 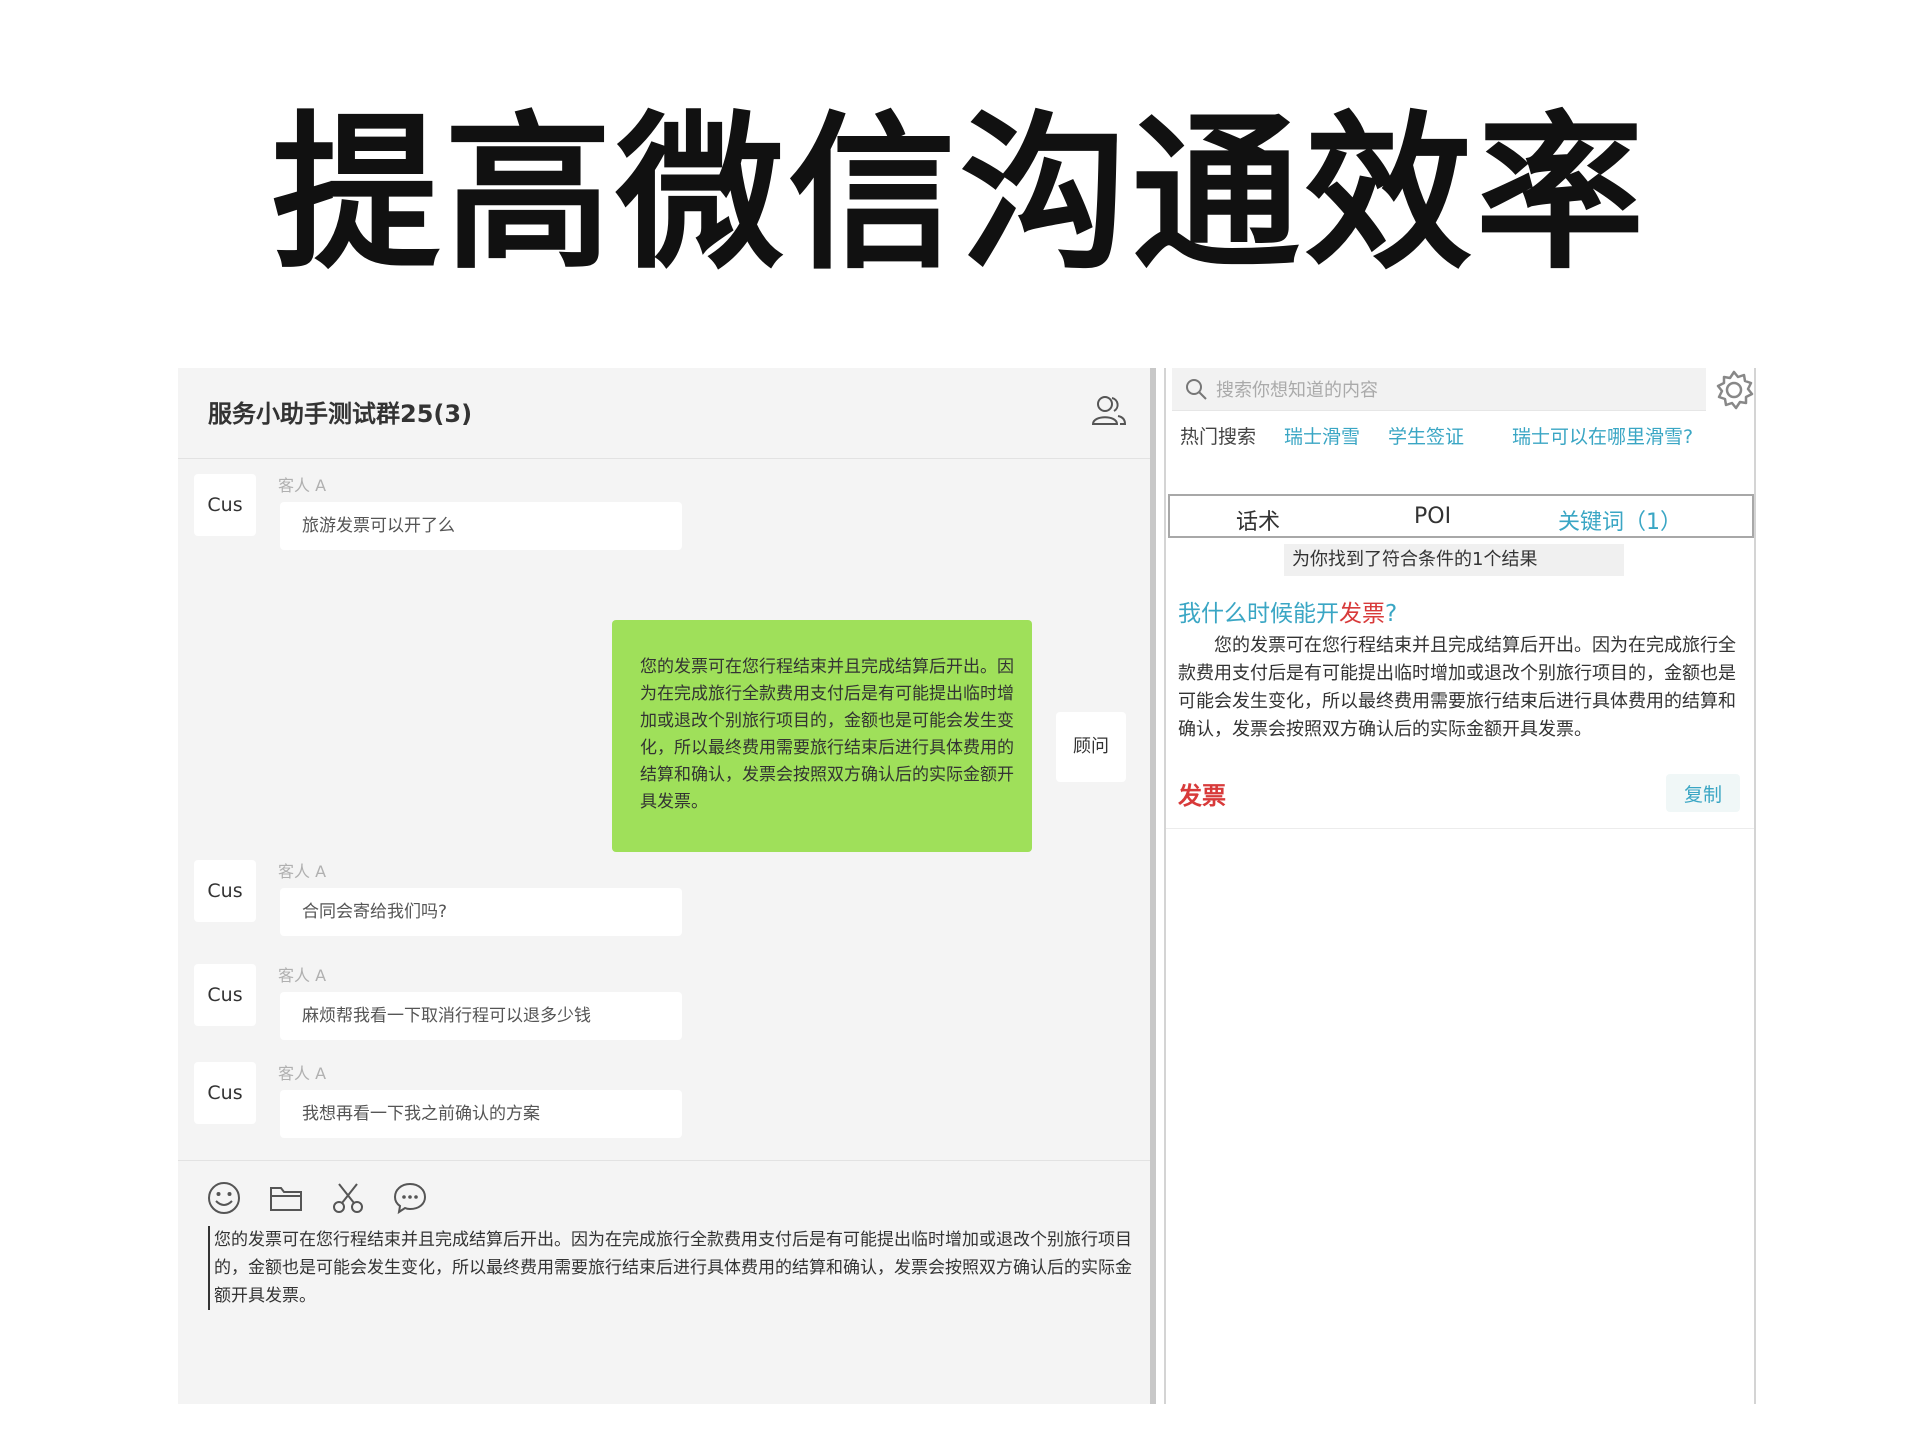 I want to click on message-bubble: 我想再看一下我之前确认的方案, so click(x=481, y=1114).